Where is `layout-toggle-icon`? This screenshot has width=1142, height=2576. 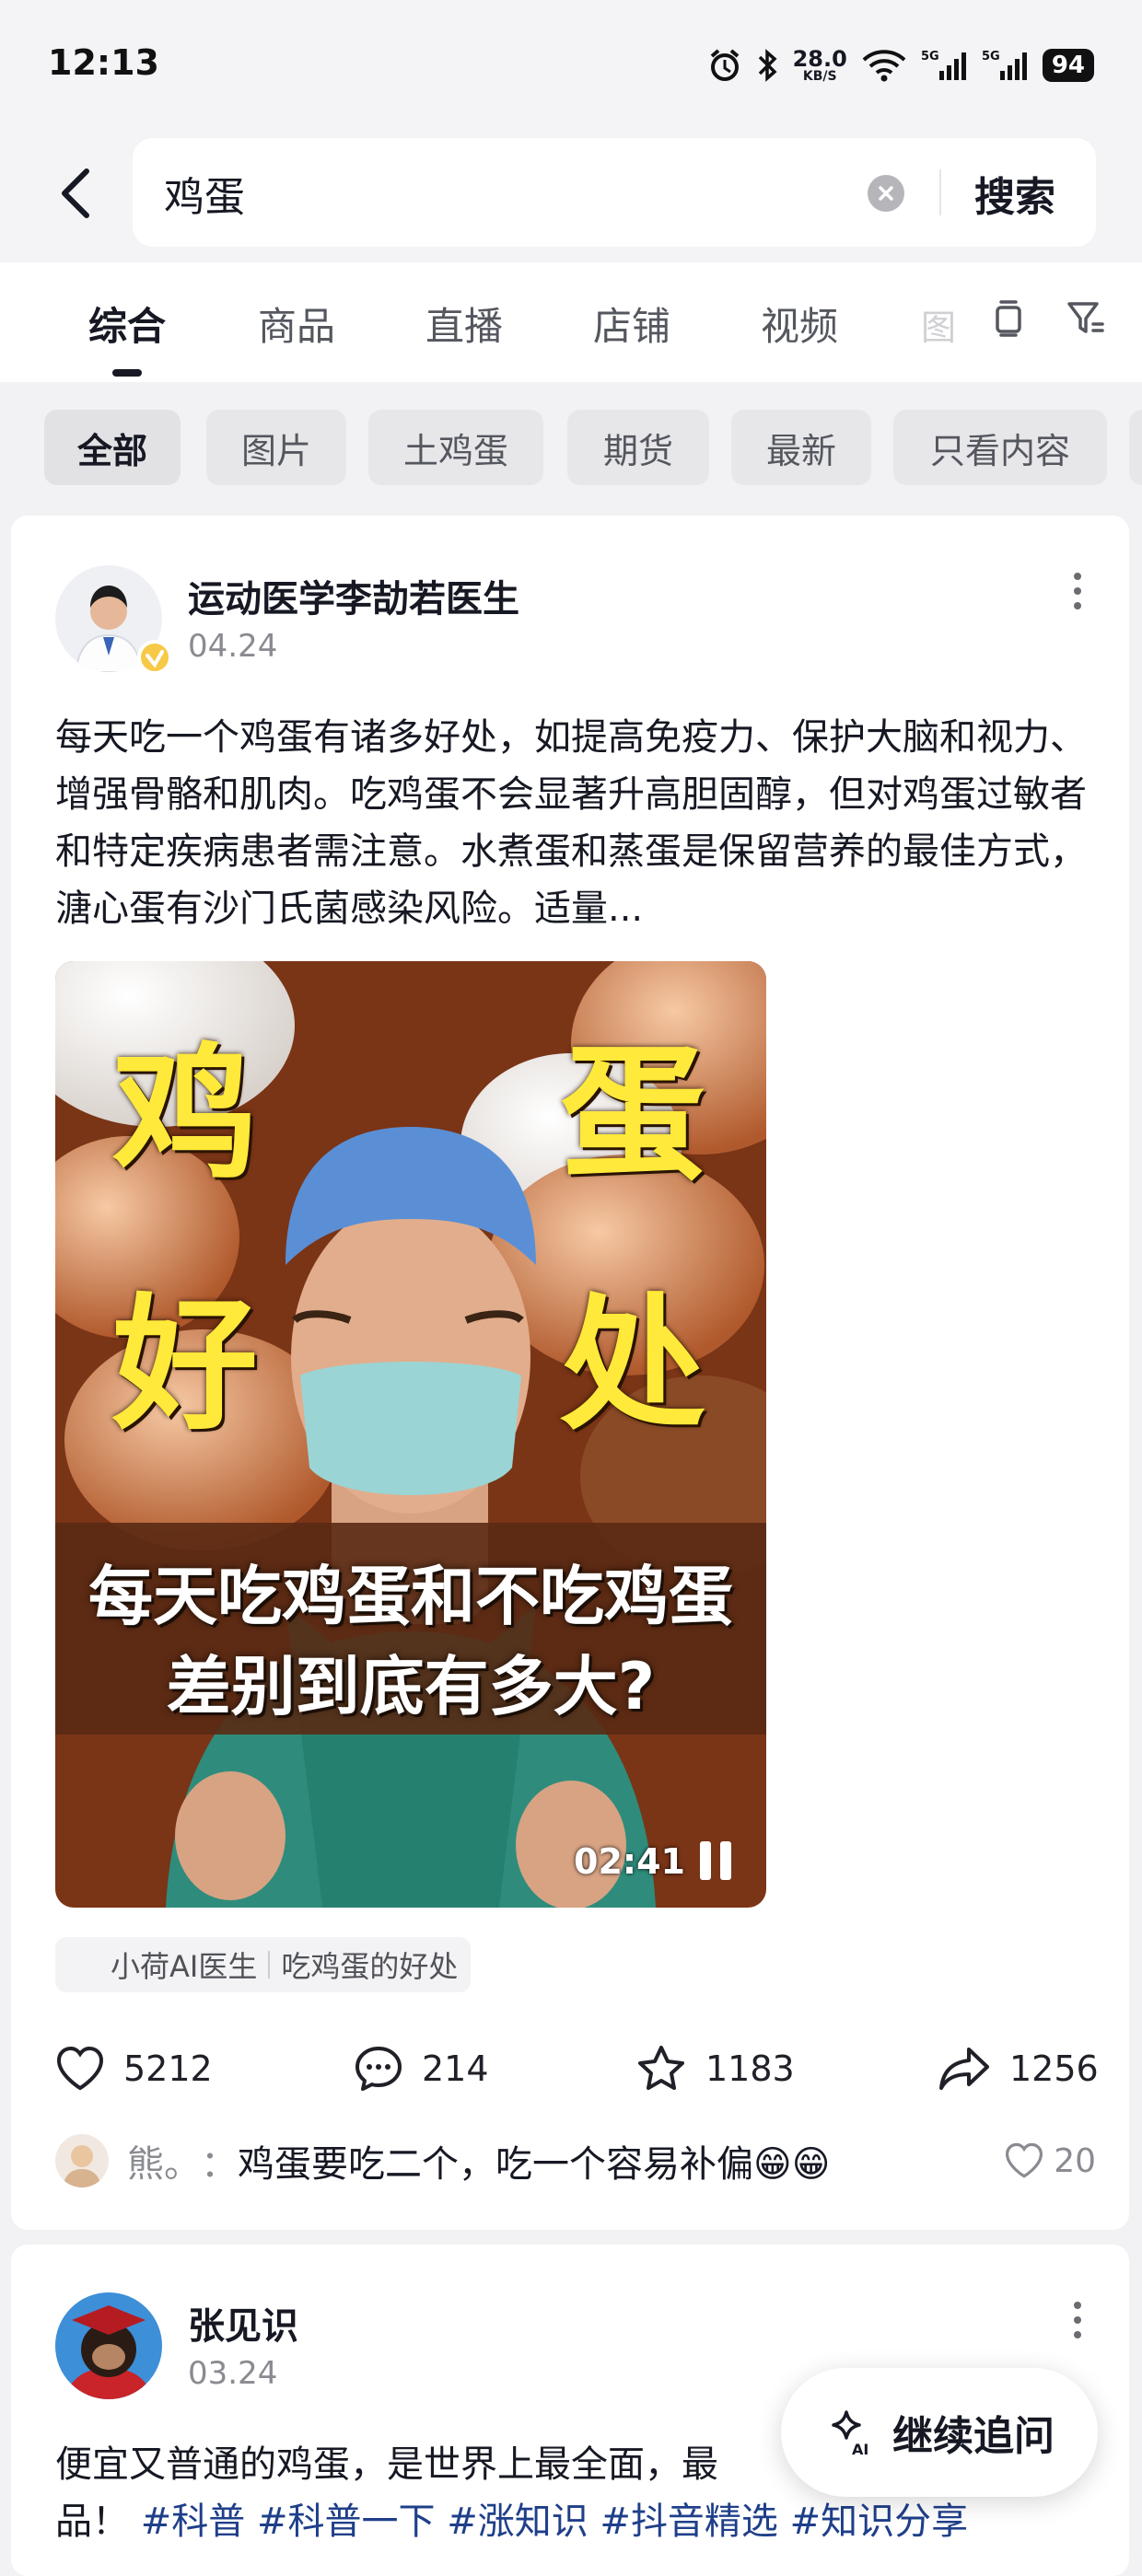
layout-toggle-icon is located at coordinates (1008, 318).